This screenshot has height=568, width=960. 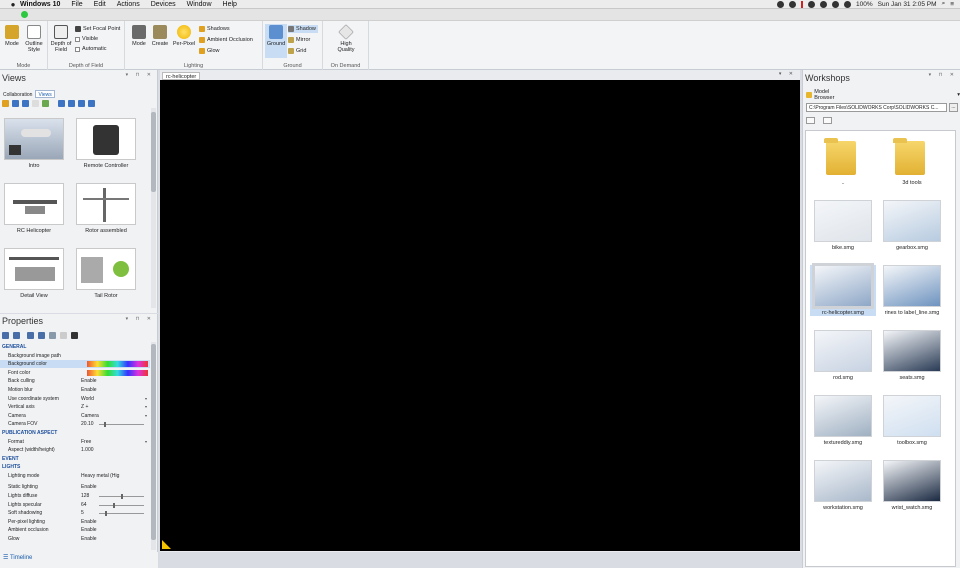 I want to click on property-row: Ambient occlusion Enable, so click(x=75, y=530).